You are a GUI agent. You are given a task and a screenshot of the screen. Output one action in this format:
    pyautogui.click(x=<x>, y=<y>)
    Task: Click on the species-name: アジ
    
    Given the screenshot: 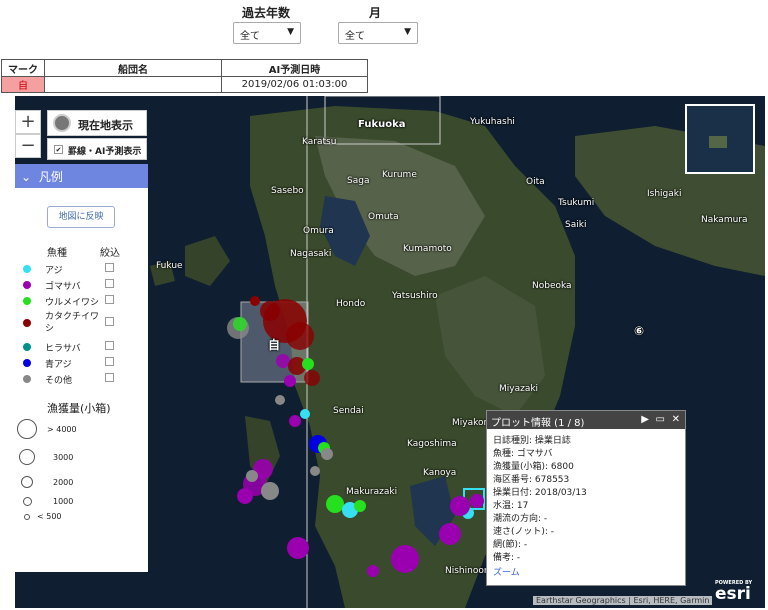 What is the action you would take?
    pyautogui.click(x=54, y=271)
    